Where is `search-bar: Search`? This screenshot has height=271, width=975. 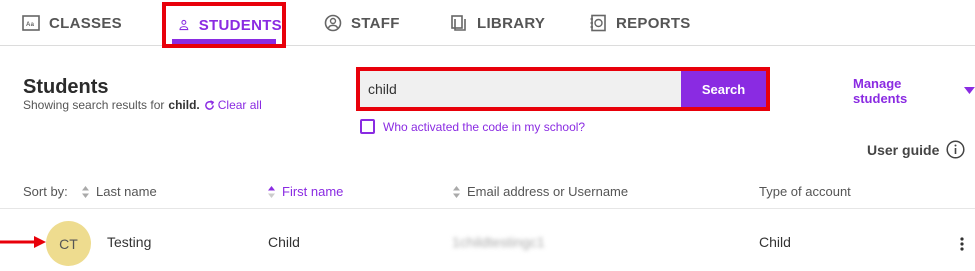 search-bar: Search is located at coordinates (563, 89).